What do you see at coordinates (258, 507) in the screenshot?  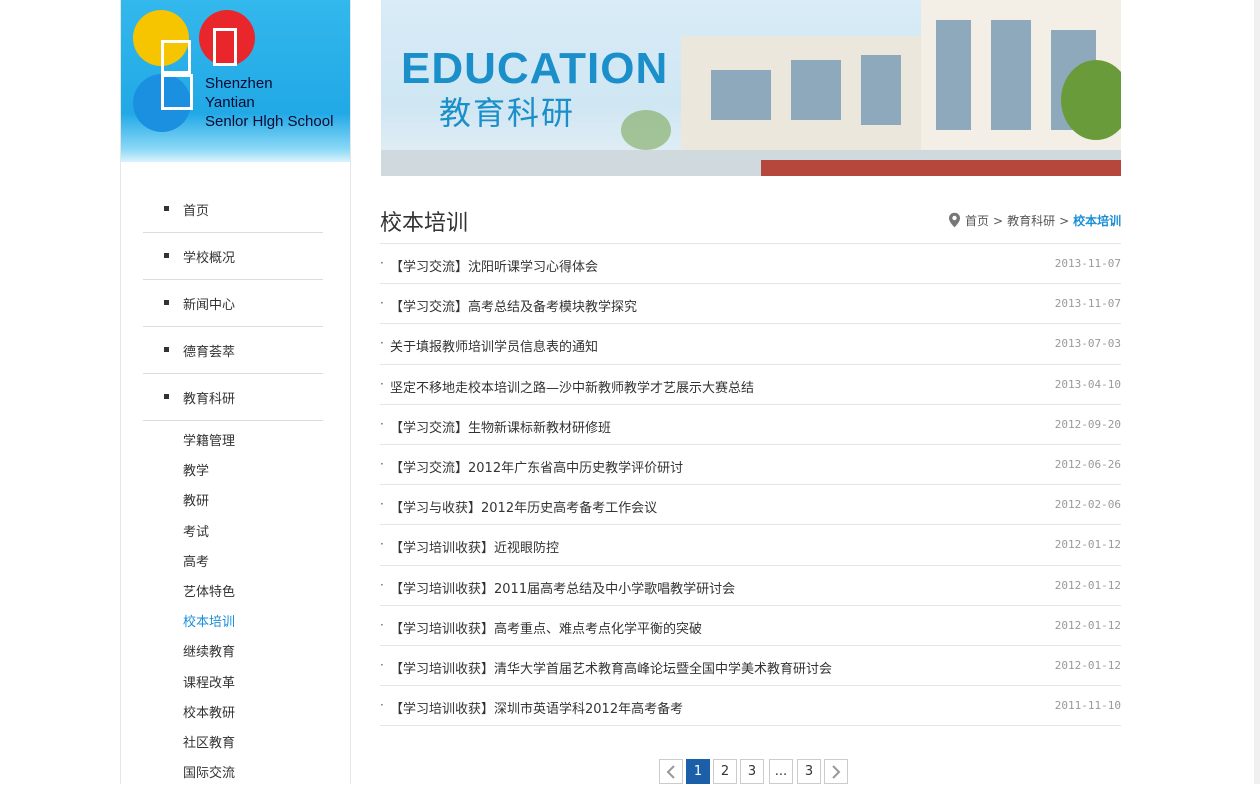 I see `sub-nav-item-teaching-research: 教研` at bounding box center [258, 507].